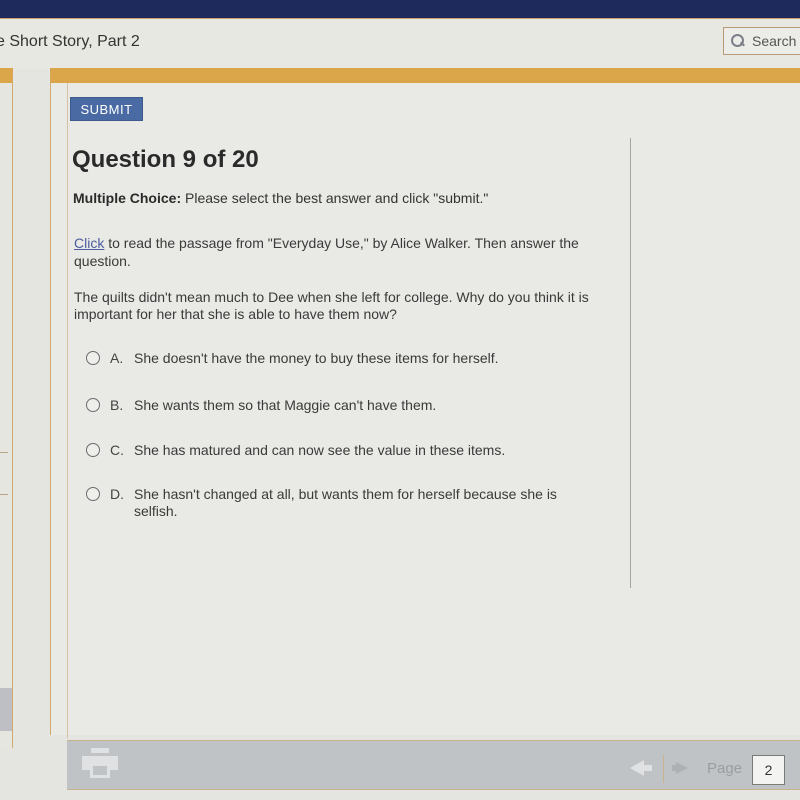 The height and width of the screenshot is (800, 800). What do you see at coordinates (117, 405) in the screenshot?
I see `option-letter: B.` at bounding box center [117, 405].